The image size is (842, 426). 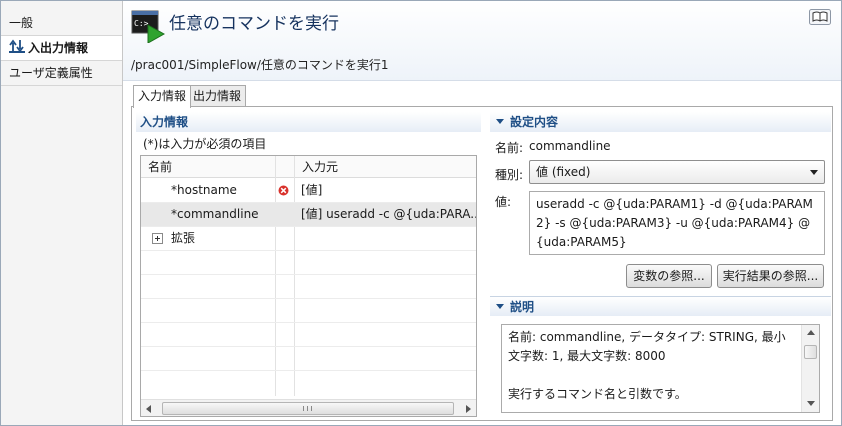 What do you see at coordinates (164, 122) in the screenshot?
I see `section-title: 入力情報` at bounding box center [164, 122].